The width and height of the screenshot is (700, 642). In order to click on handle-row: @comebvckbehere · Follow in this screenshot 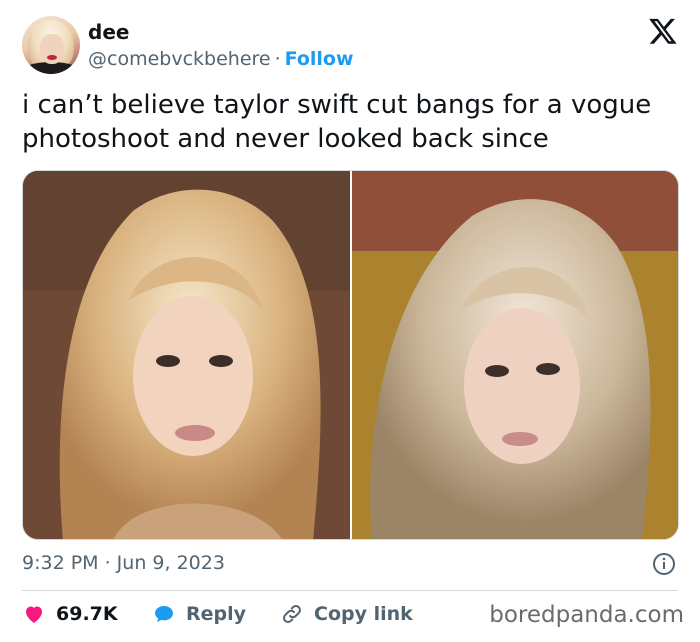, I will do `click(221, 59)`.